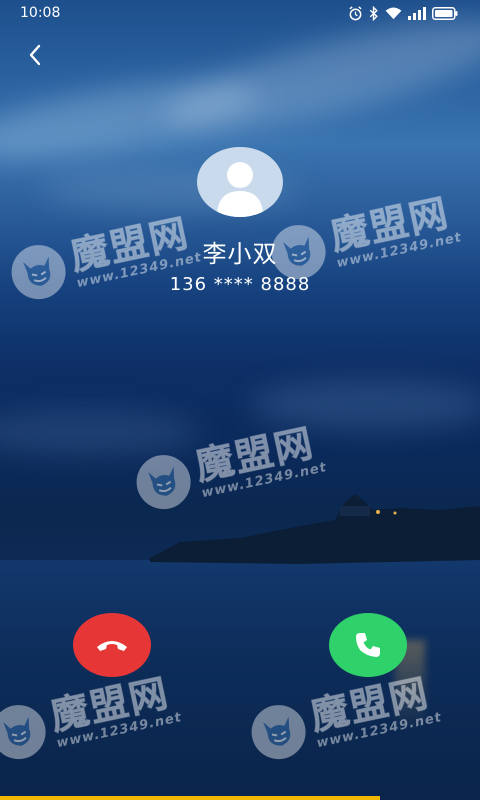 This screenshot has width=480, height=800. I want to click on person-silhouette-icon, so click(240, 189).